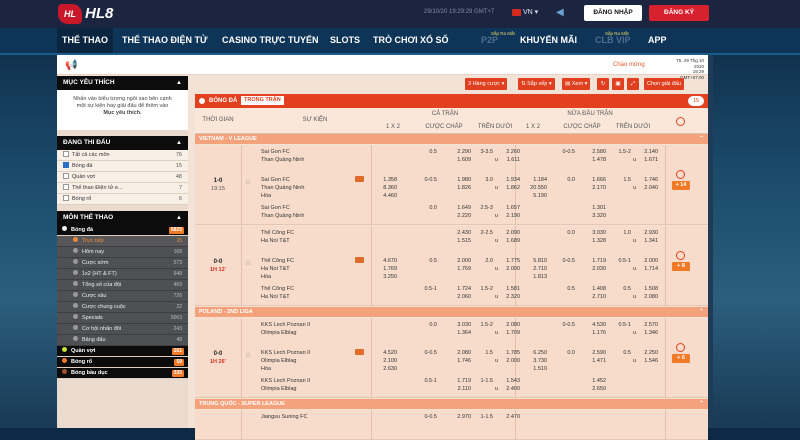  What do you see at coordinates (122, 285) in the screenshot?
I see `sport-submenu-item: Tổng số của đội 469` at bounding box center [122, 285].